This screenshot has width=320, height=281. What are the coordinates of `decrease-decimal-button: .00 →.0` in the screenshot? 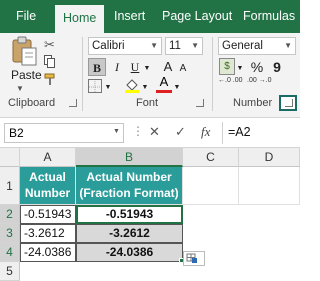 It's located at (260, 81).